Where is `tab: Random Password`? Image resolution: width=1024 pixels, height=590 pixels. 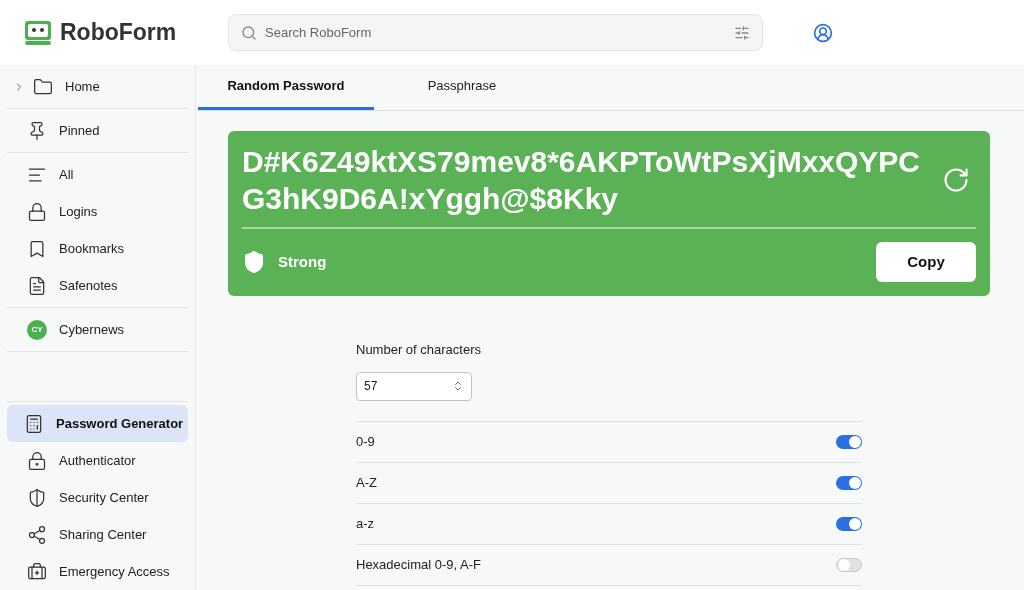
tab: Random Password is located at coordinates (286, 87).